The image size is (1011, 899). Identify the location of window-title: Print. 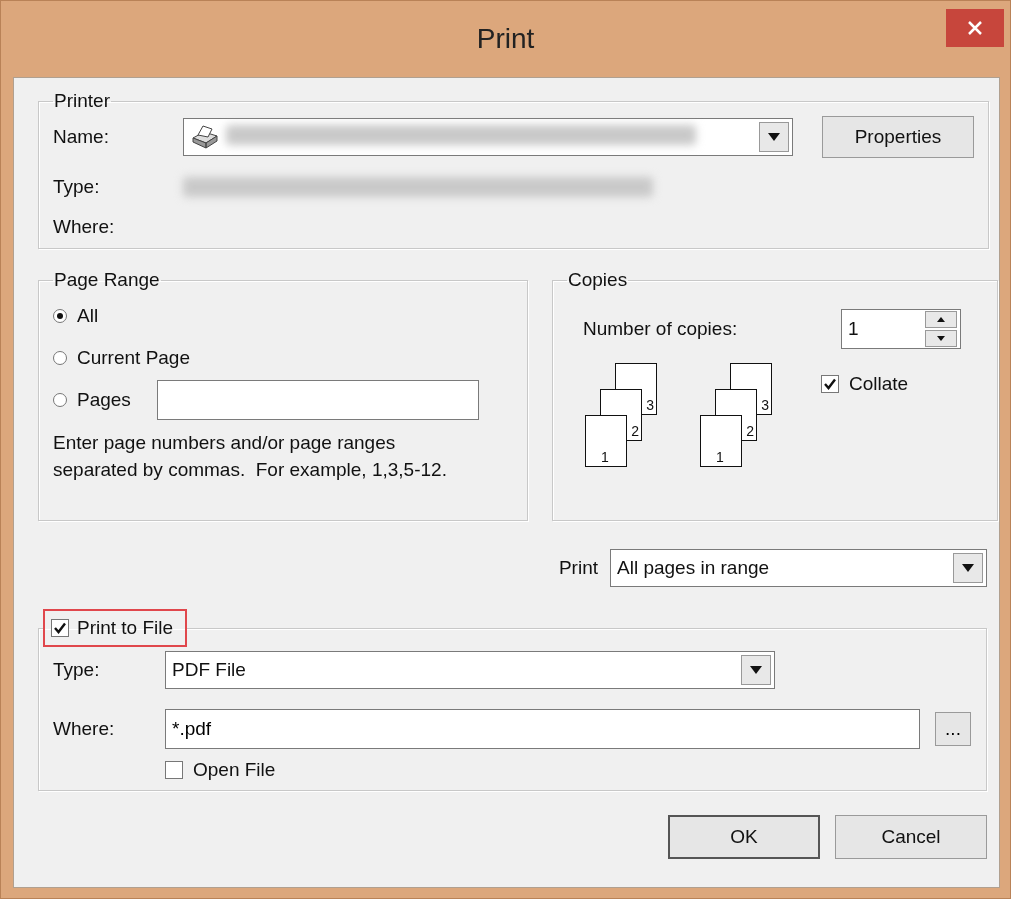
(505, 39).